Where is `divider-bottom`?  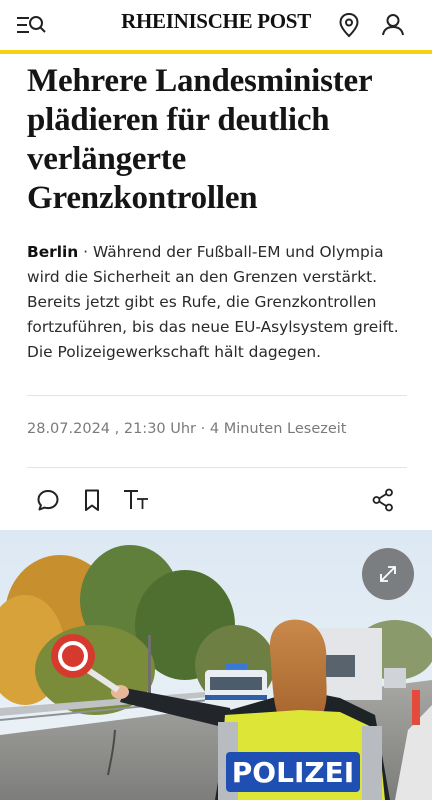 divider-bottom is located at coordinates (217, 467).